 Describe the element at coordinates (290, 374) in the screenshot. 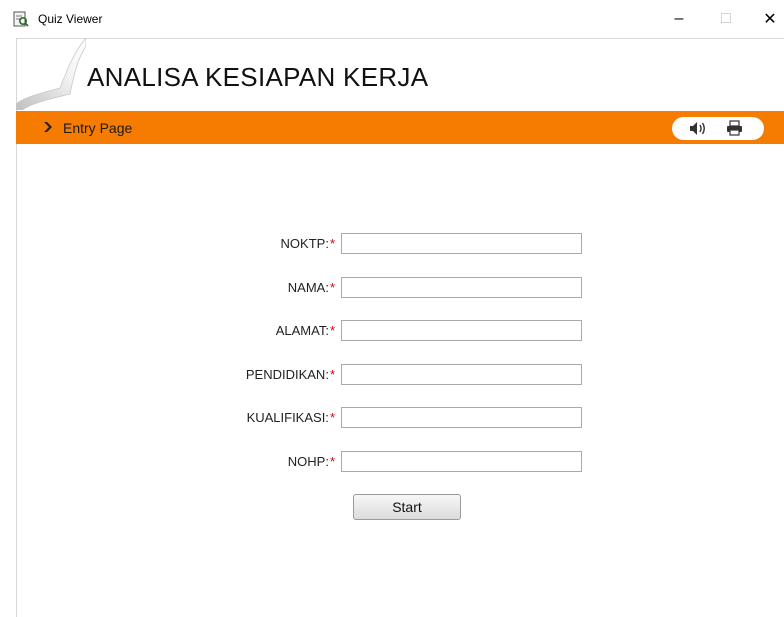

I see `pendidikan-label: PENDIDIKAN:*` at that location.